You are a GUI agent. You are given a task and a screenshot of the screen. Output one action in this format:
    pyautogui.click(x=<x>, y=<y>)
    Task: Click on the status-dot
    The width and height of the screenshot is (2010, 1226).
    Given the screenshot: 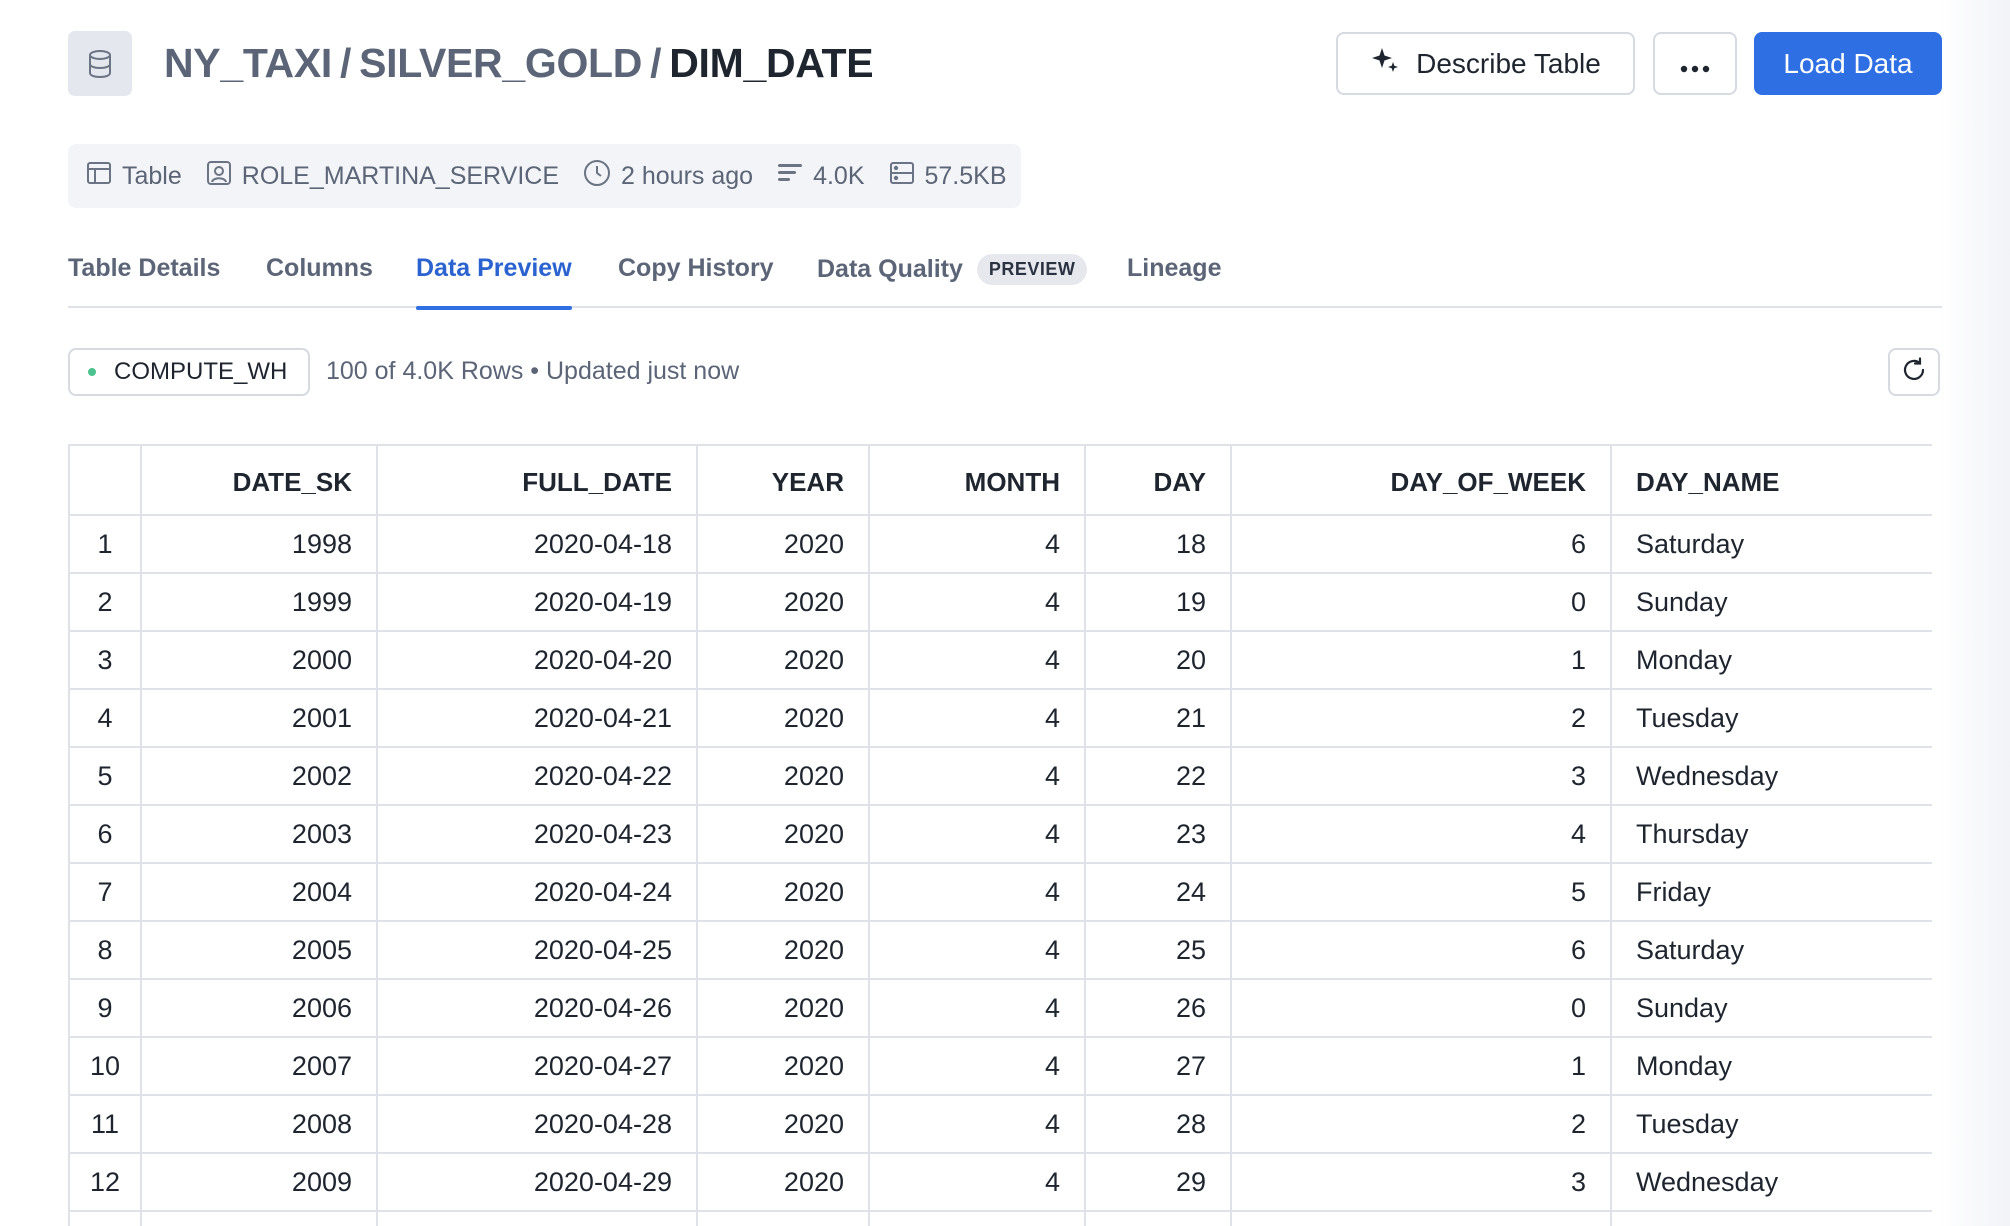 What is the action you would take?
    pyautogui.click(x=92, y=372)
    